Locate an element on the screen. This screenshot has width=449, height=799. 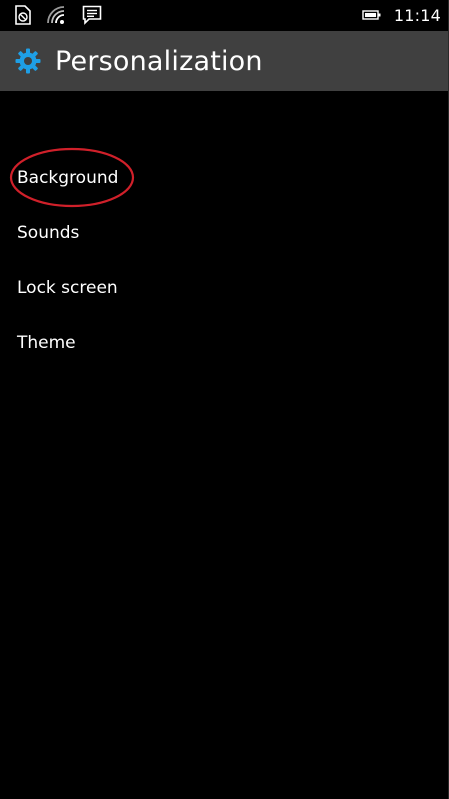
menu-item-background: Background is located at coordinates (224, 177).